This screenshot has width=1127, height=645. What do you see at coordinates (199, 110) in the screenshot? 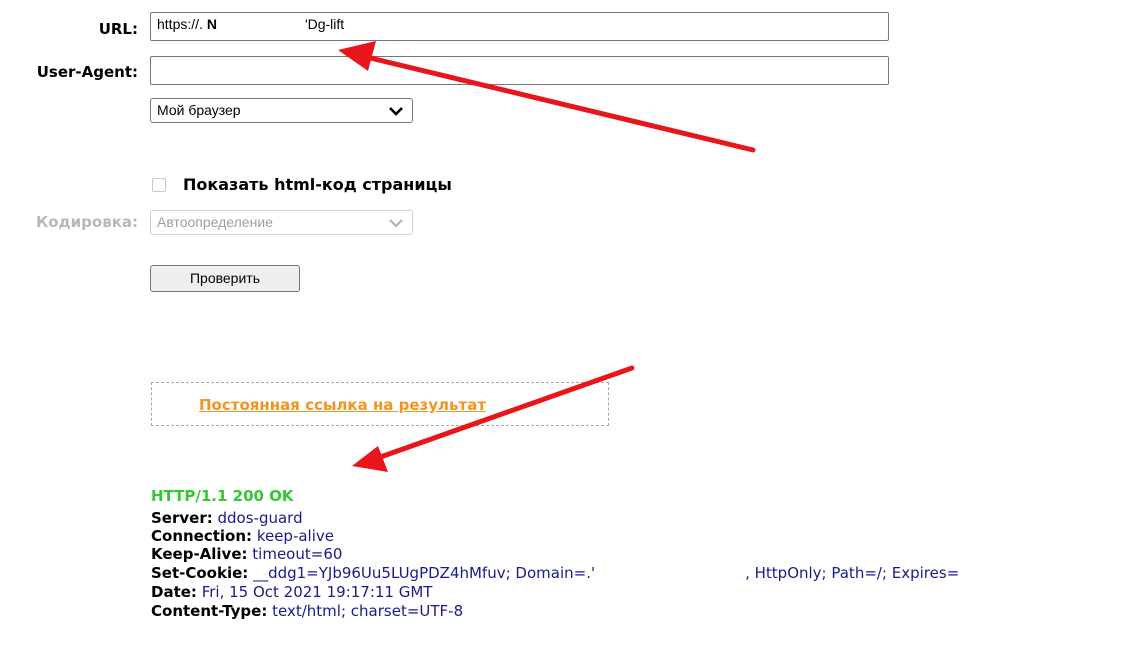
I see `browser-select-value: Мой браузер` at bounding box center [199, 110].